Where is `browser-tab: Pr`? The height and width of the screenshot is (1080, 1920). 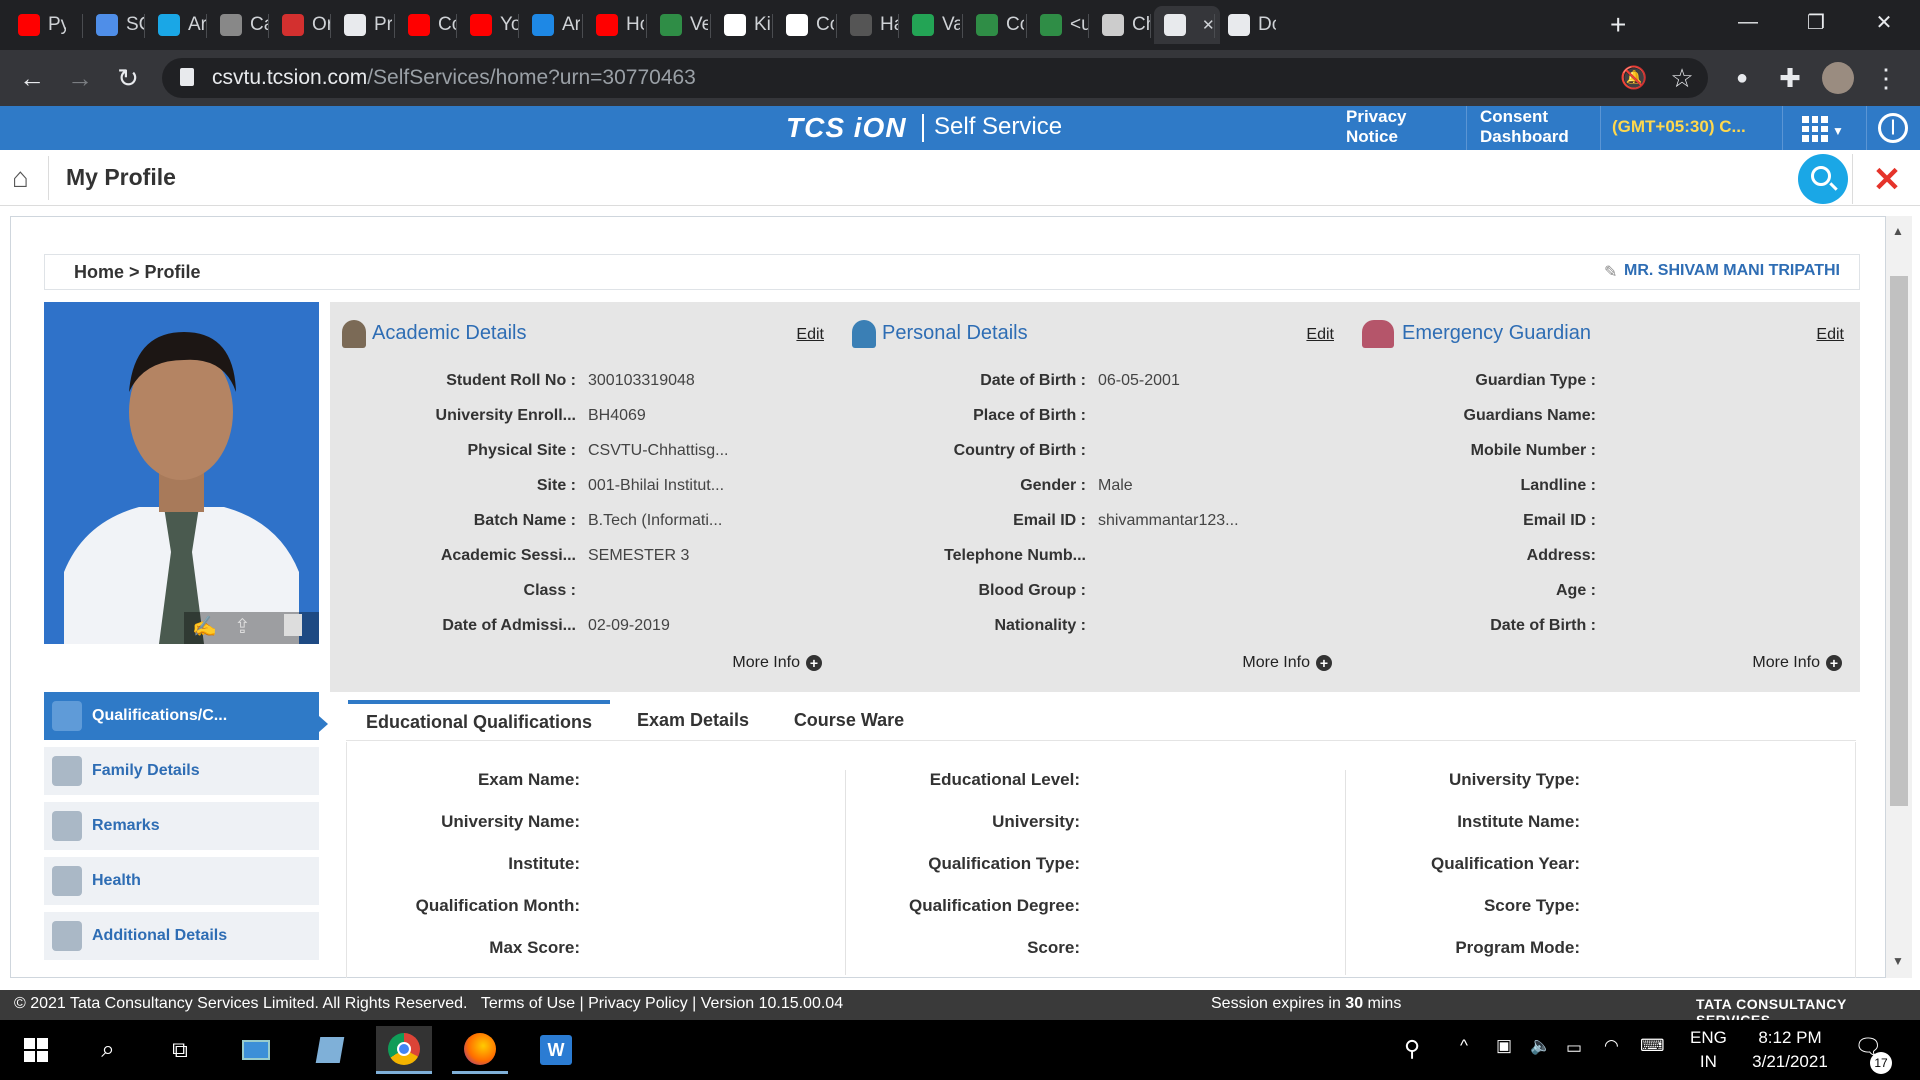 browser-tab: Pr is located at coordinates (363, 25).